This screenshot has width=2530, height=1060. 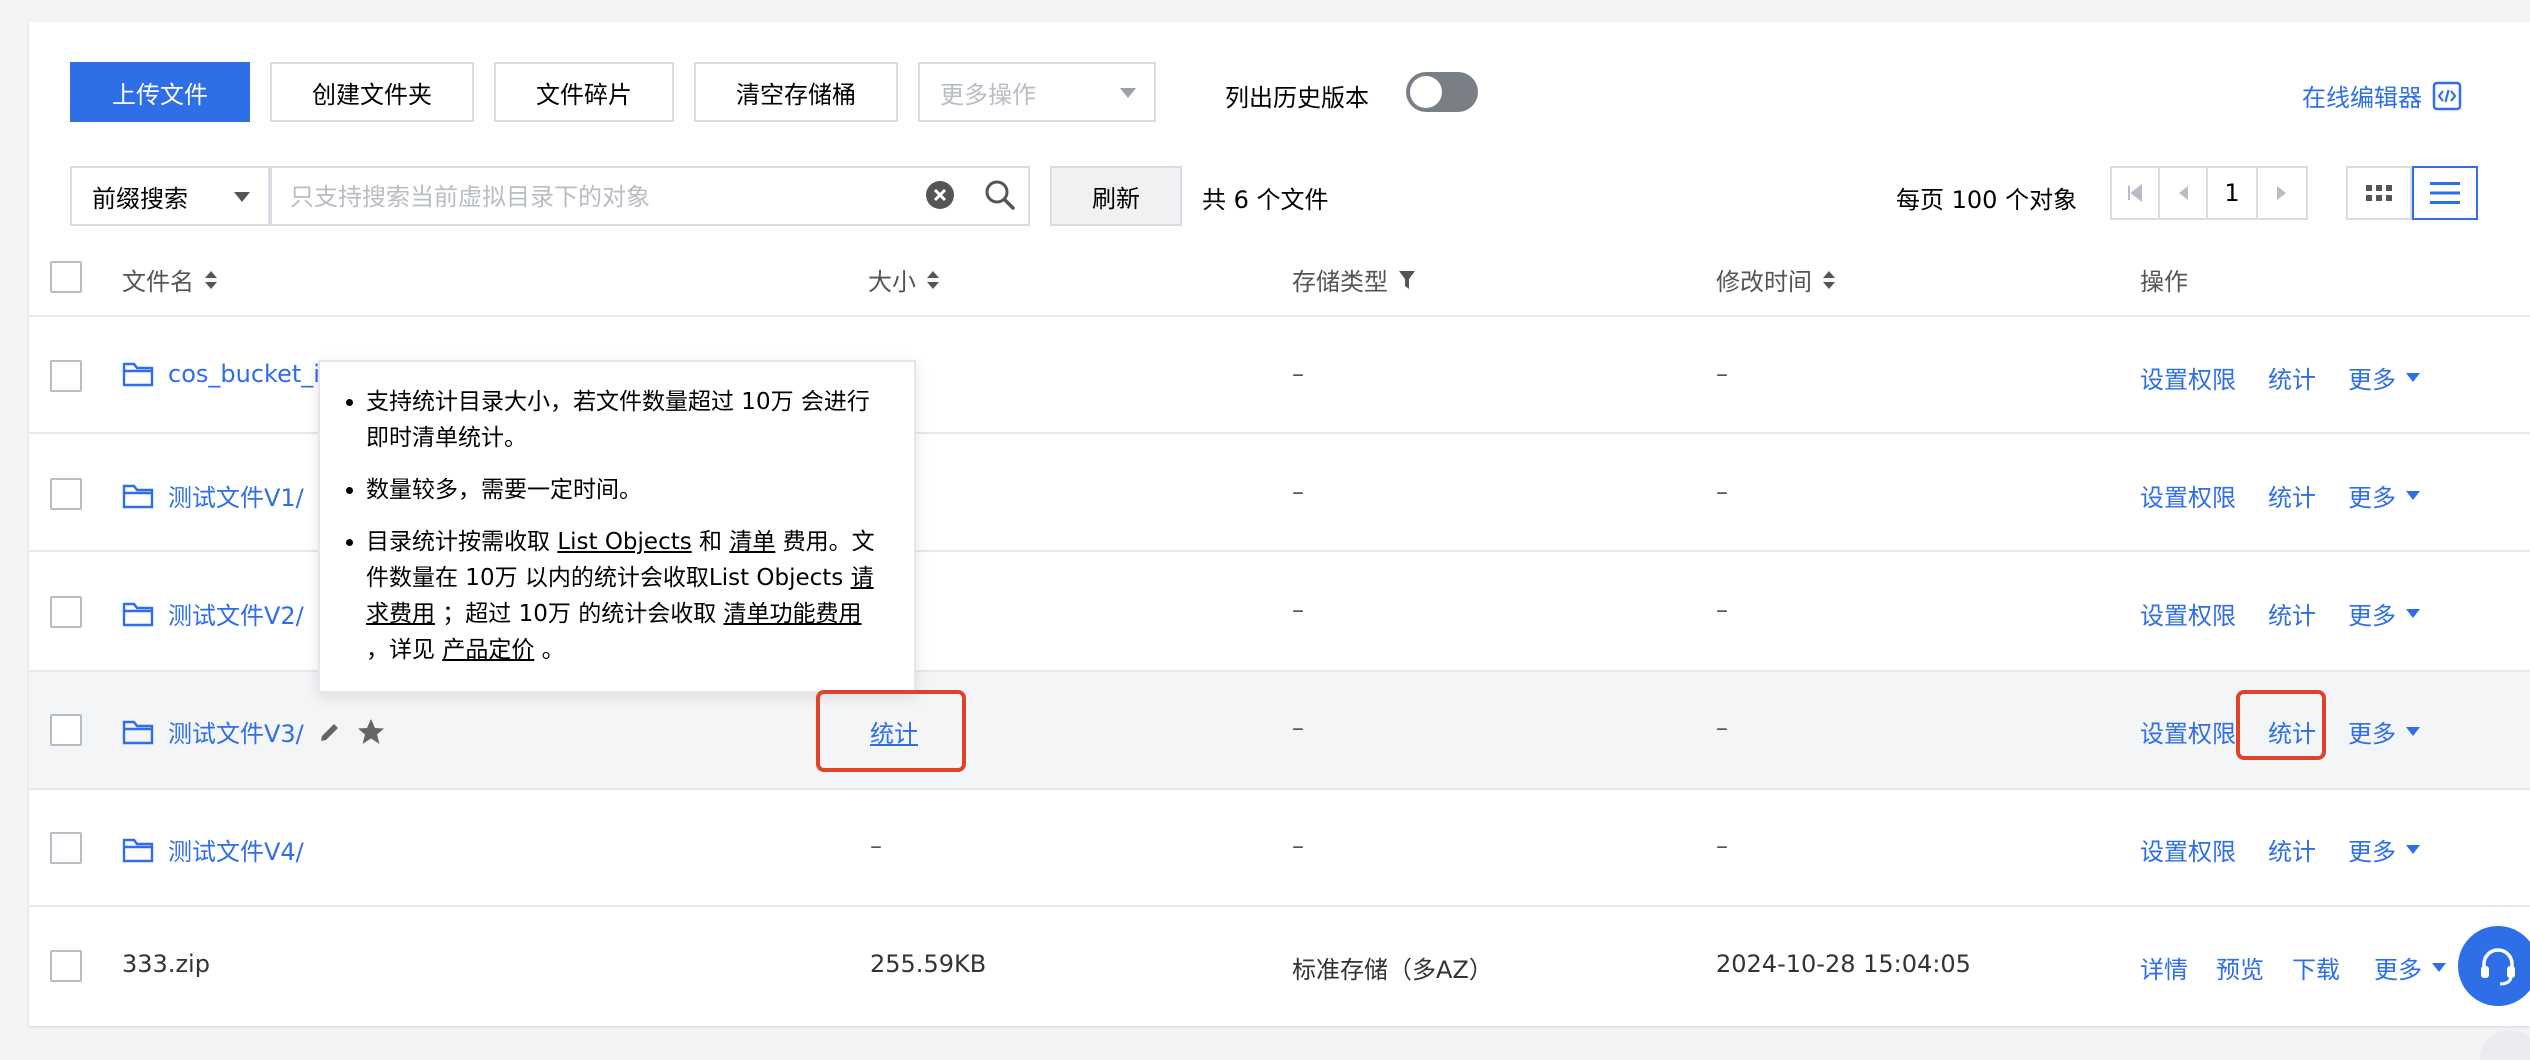 I want to click on grid-icon, so click(x=2379, y=193).